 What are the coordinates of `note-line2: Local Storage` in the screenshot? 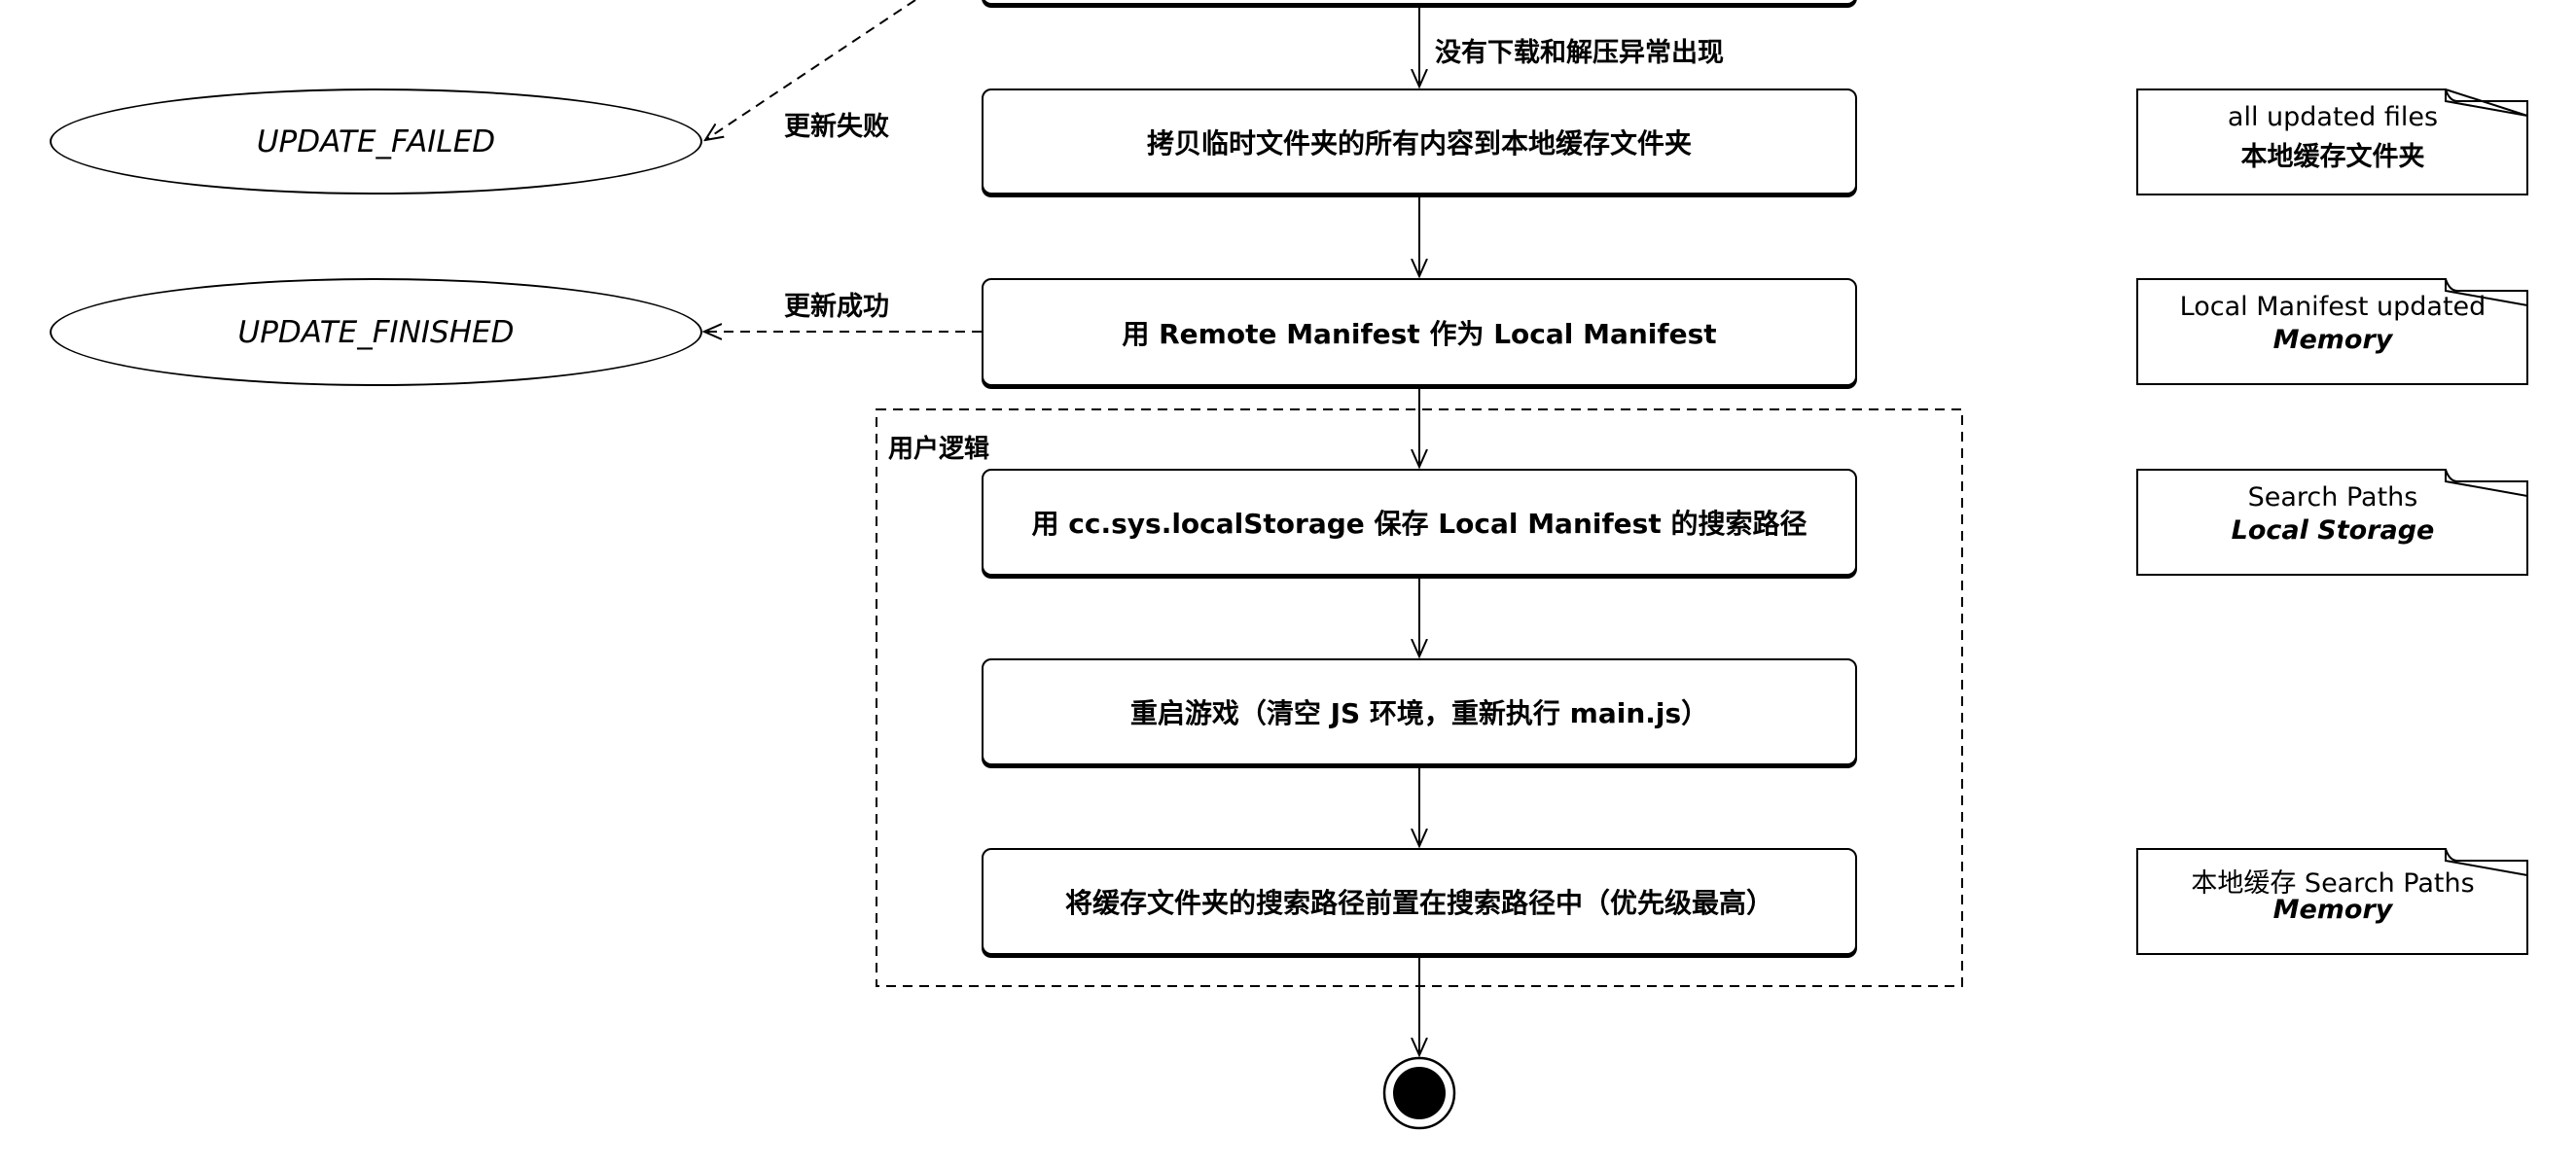 It's located at (2333, 530).